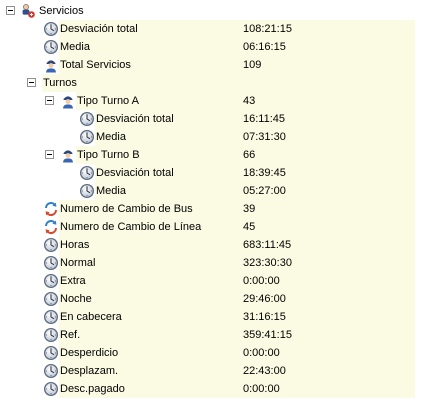 Image resolution: width=441 pixels, height=403 pixels. I want to click on tree-row-value: 66, so click(249, 155).